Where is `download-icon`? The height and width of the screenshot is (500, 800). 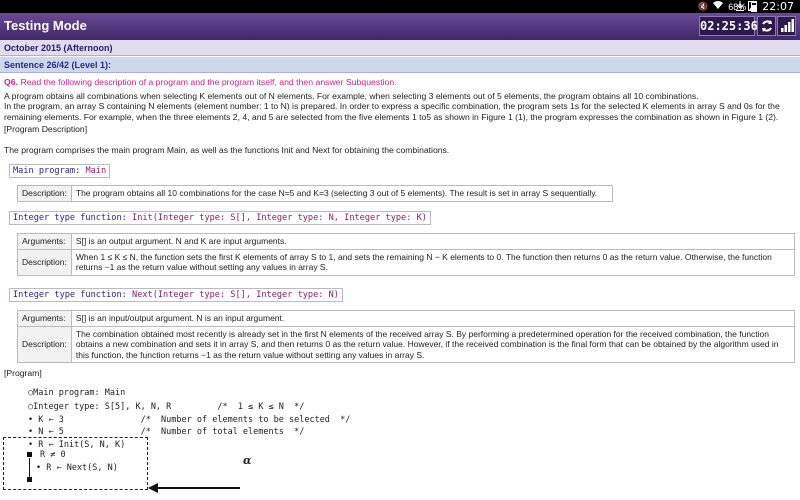 download-icon is located at coordinates (740, 7).